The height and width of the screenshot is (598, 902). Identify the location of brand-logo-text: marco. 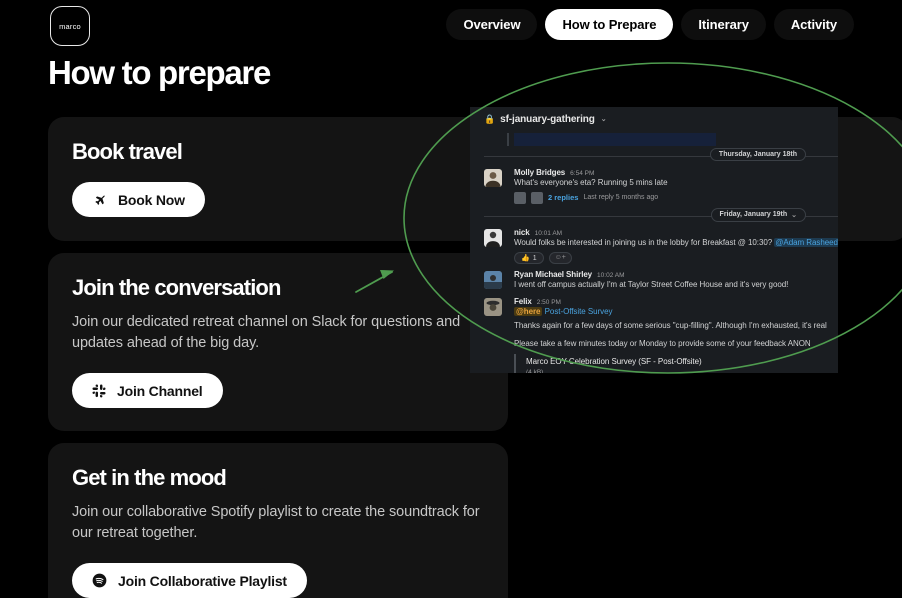
(70, 26).